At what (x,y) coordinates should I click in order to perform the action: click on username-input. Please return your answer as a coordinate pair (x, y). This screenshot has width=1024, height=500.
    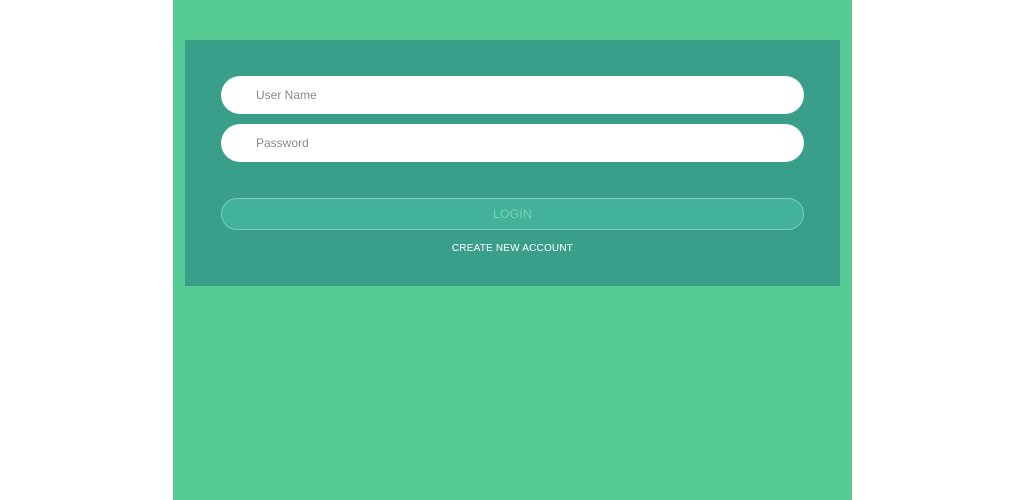
    Looking at the image, I should click on (512, 95).